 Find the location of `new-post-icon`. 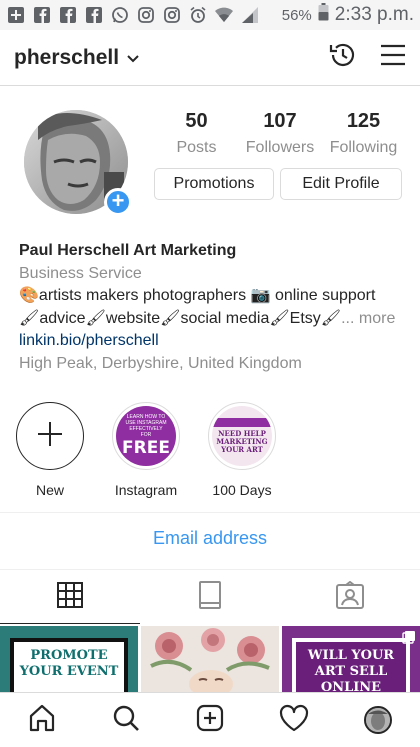

new-post-icon is located at coordinates (210, 720).